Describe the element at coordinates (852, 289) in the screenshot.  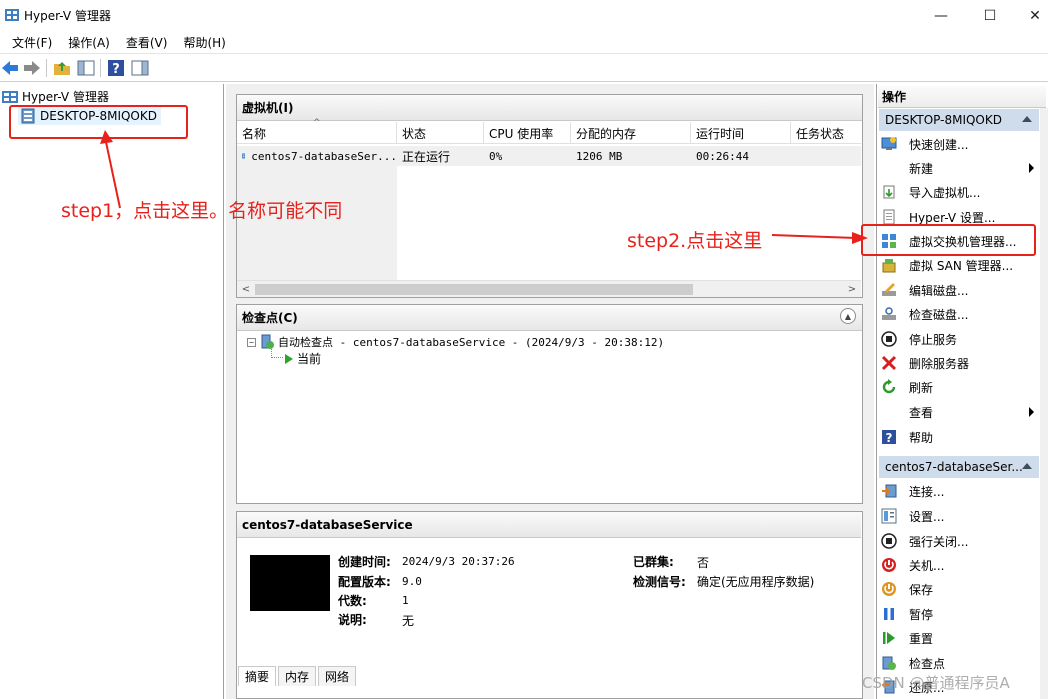
I see `scroll-right-icon: >` at that location.